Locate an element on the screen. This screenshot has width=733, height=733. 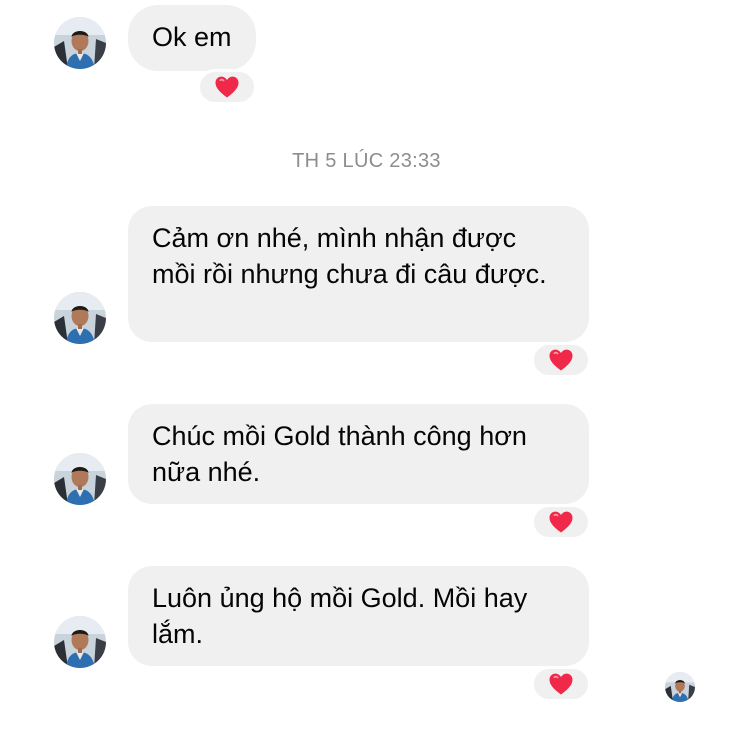
message-bubble: Ok em is located at coordinates (192, 38).